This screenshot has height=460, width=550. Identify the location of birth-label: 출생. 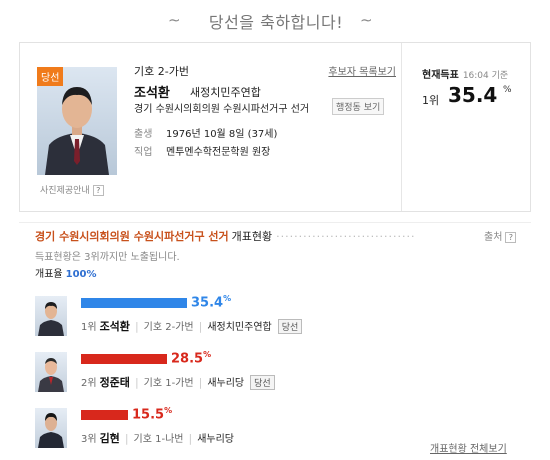
(143, 134).